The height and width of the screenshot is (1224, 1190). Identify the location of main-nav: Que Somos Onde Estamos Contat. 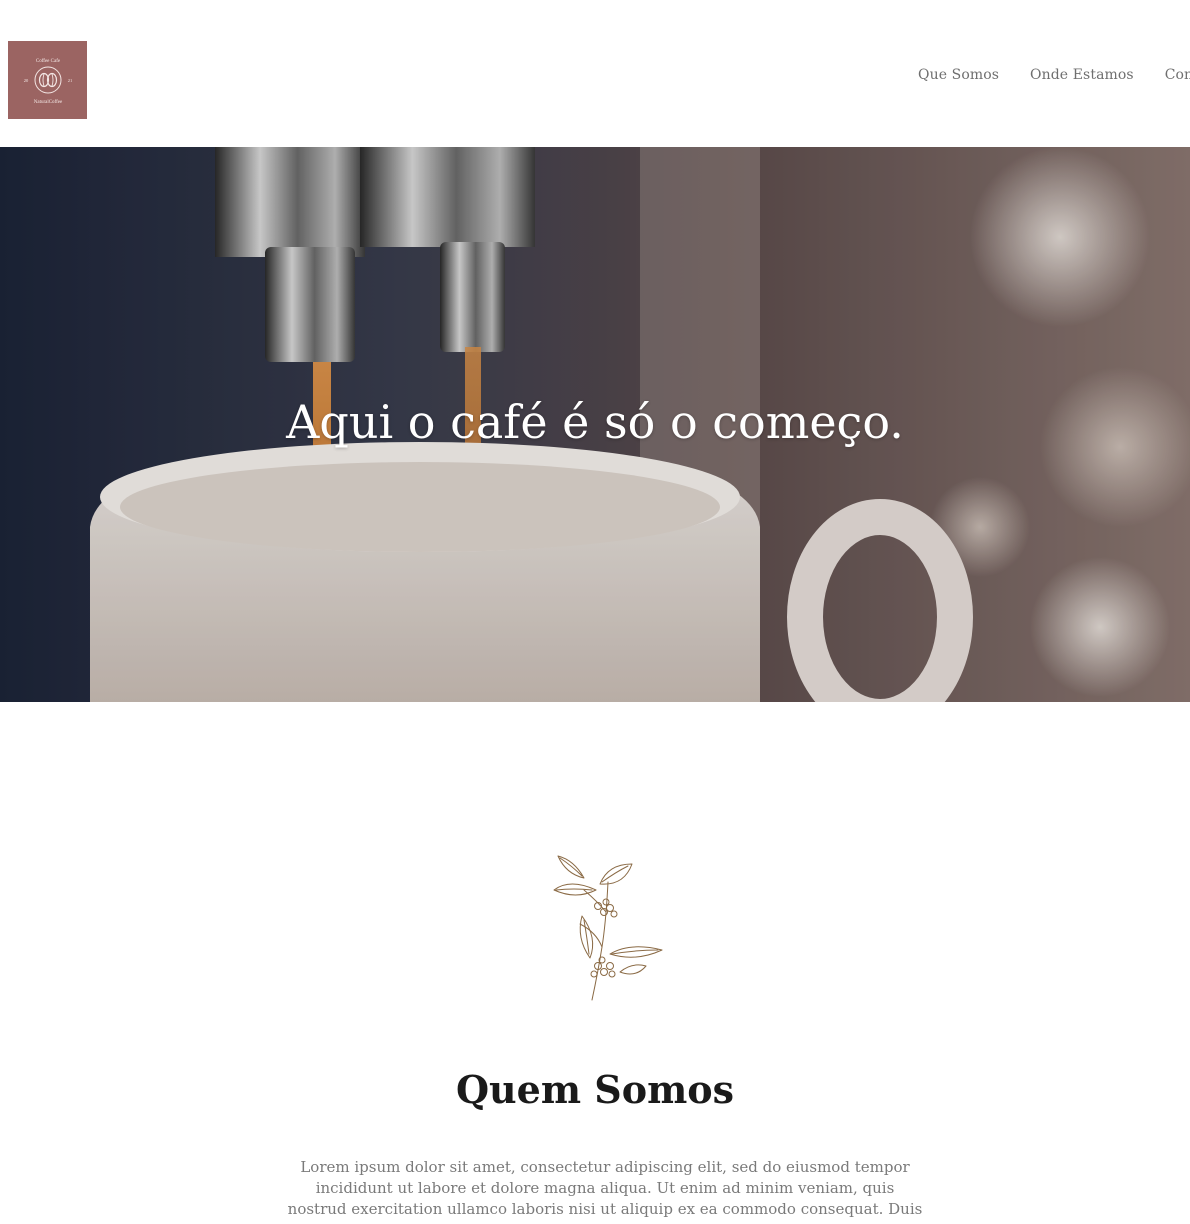
(1054, 75).